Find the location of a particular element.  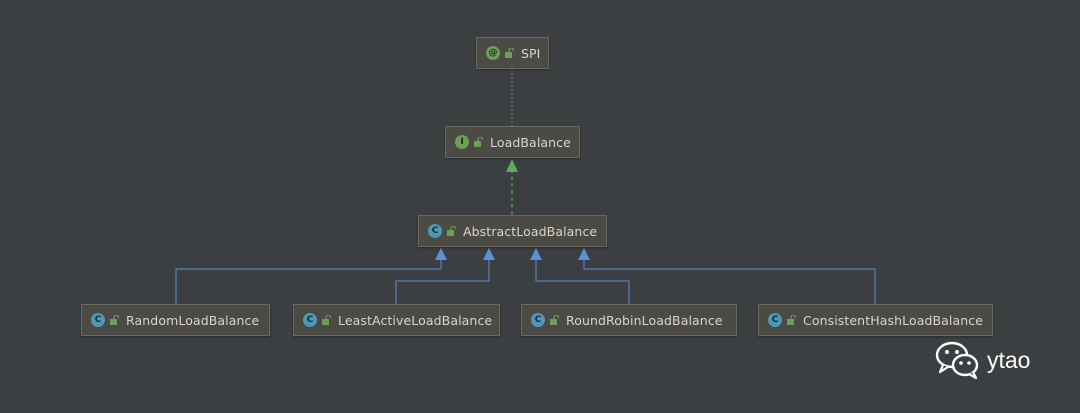

watermark-text: ytao is located at coordinates (1009, 359).